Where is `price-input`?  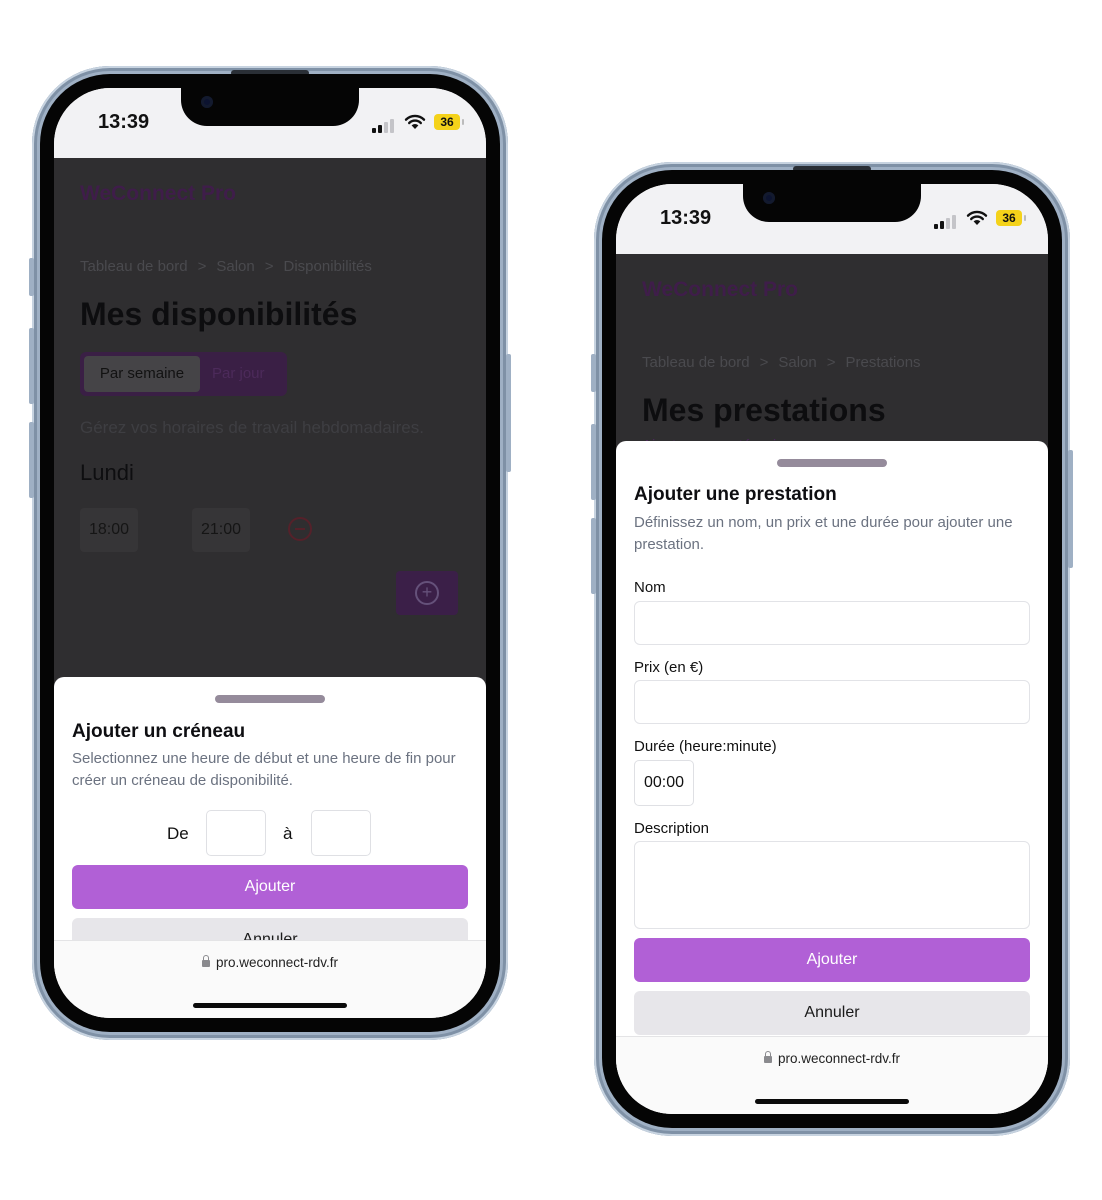 price-input is located at coordinates (832, 702).